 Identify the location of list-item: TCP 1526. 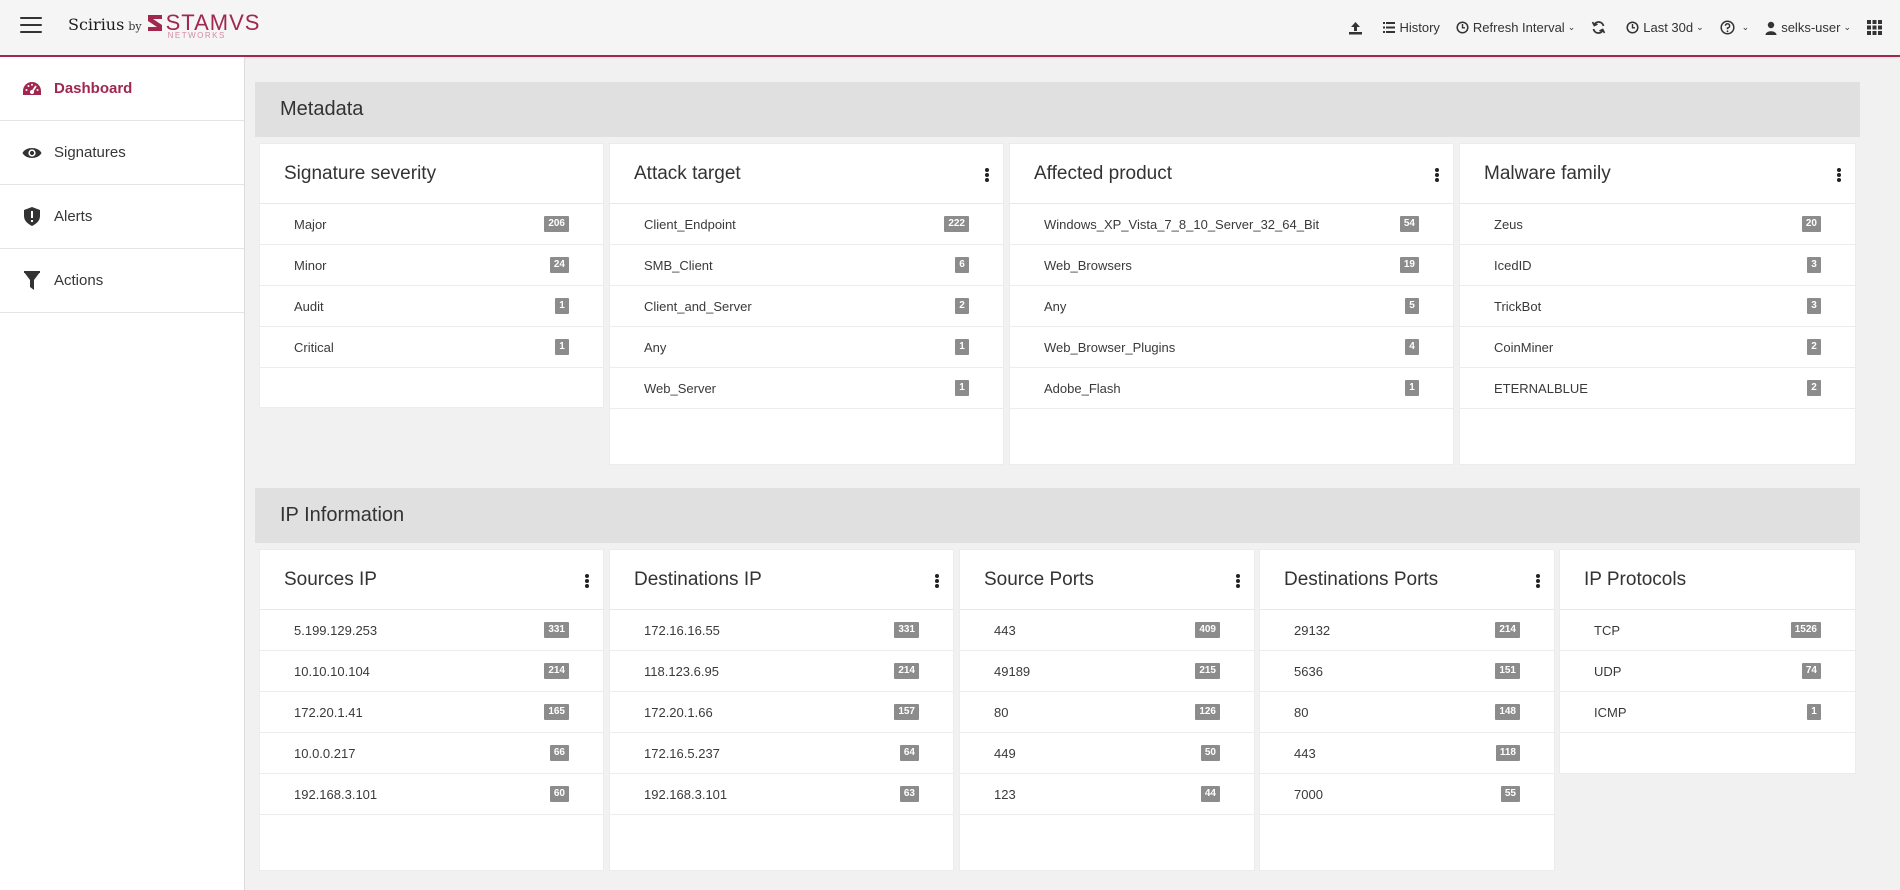
(1707, 630).